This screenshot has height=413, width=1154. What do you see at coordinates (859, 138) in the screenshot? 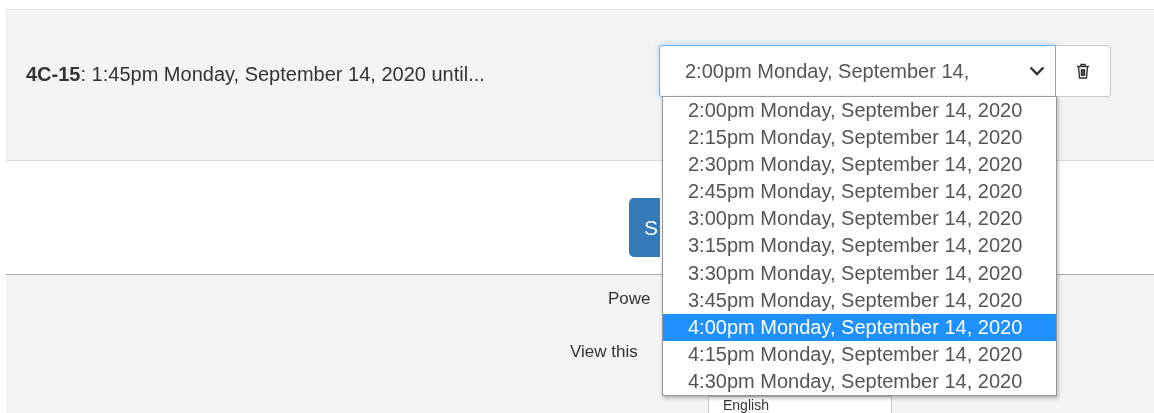
I see `time-option: 2:15pm Monday, September 14, 2020` at bounding box center [859, 138].